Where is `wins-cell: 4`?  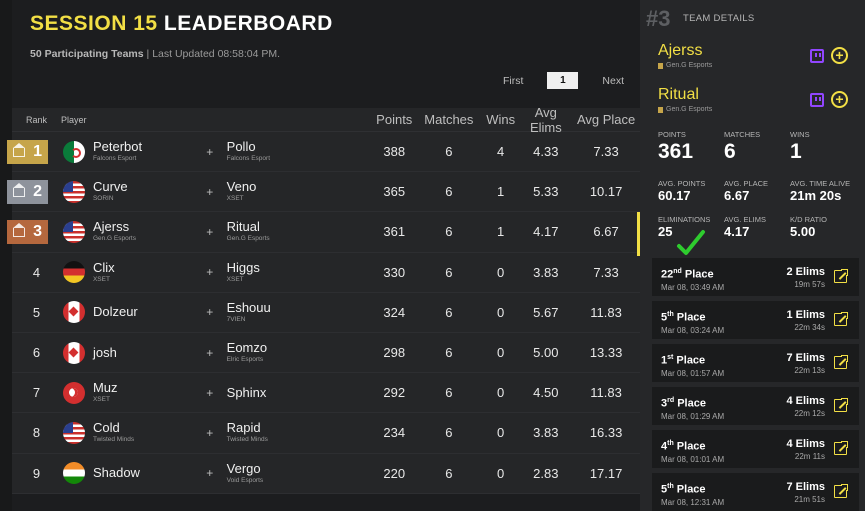
wins-cell: 4 is located at coordinates (501, 152).